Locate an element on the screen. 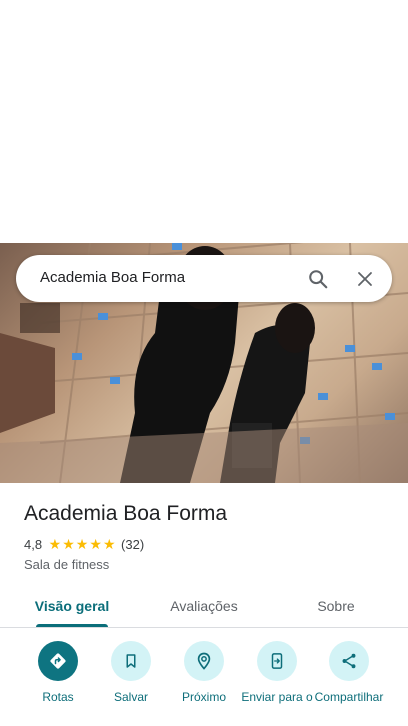 Image resolution: width=408 pixels, height=726 pixels. place-tabs: Visão geral Avaliações Sobre is located at coordinates (204, 606).